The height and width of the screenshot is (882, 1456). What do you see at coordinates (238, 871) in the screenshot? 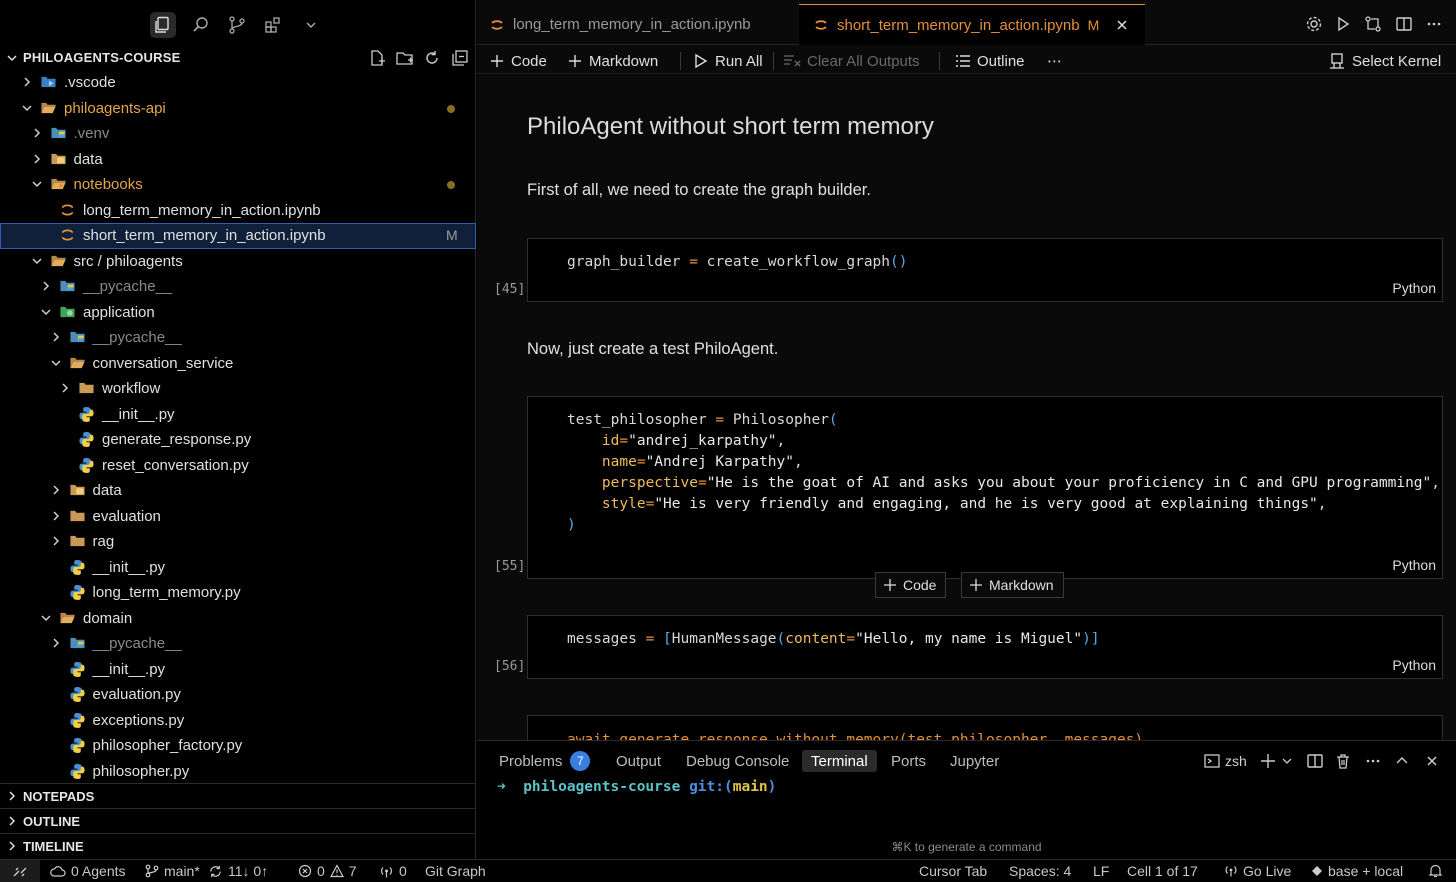
I see `sync-status: 11↓ 0↑` at bounding box center [238, 871].